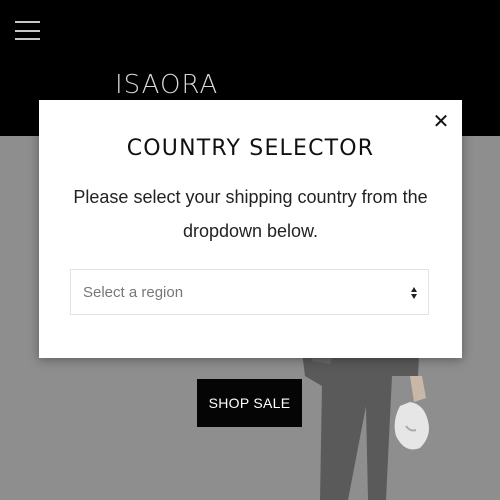 This screenshot has height=500, width=500. Describe the element at coordinates (441, 121) in the screenshot. I see `close-icon: ✕` at that location.